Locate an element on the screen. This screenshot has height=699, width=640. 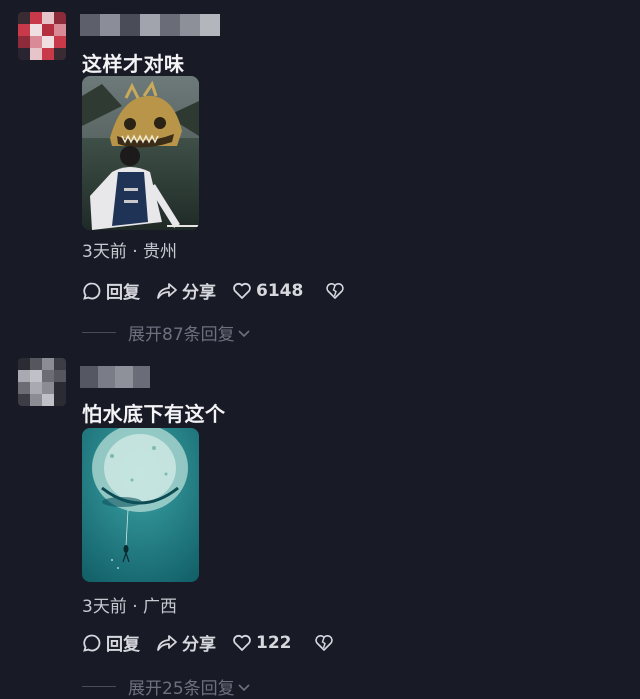
comment-meta: 3天前 · 贵州 is located at coordinates (130, 252).